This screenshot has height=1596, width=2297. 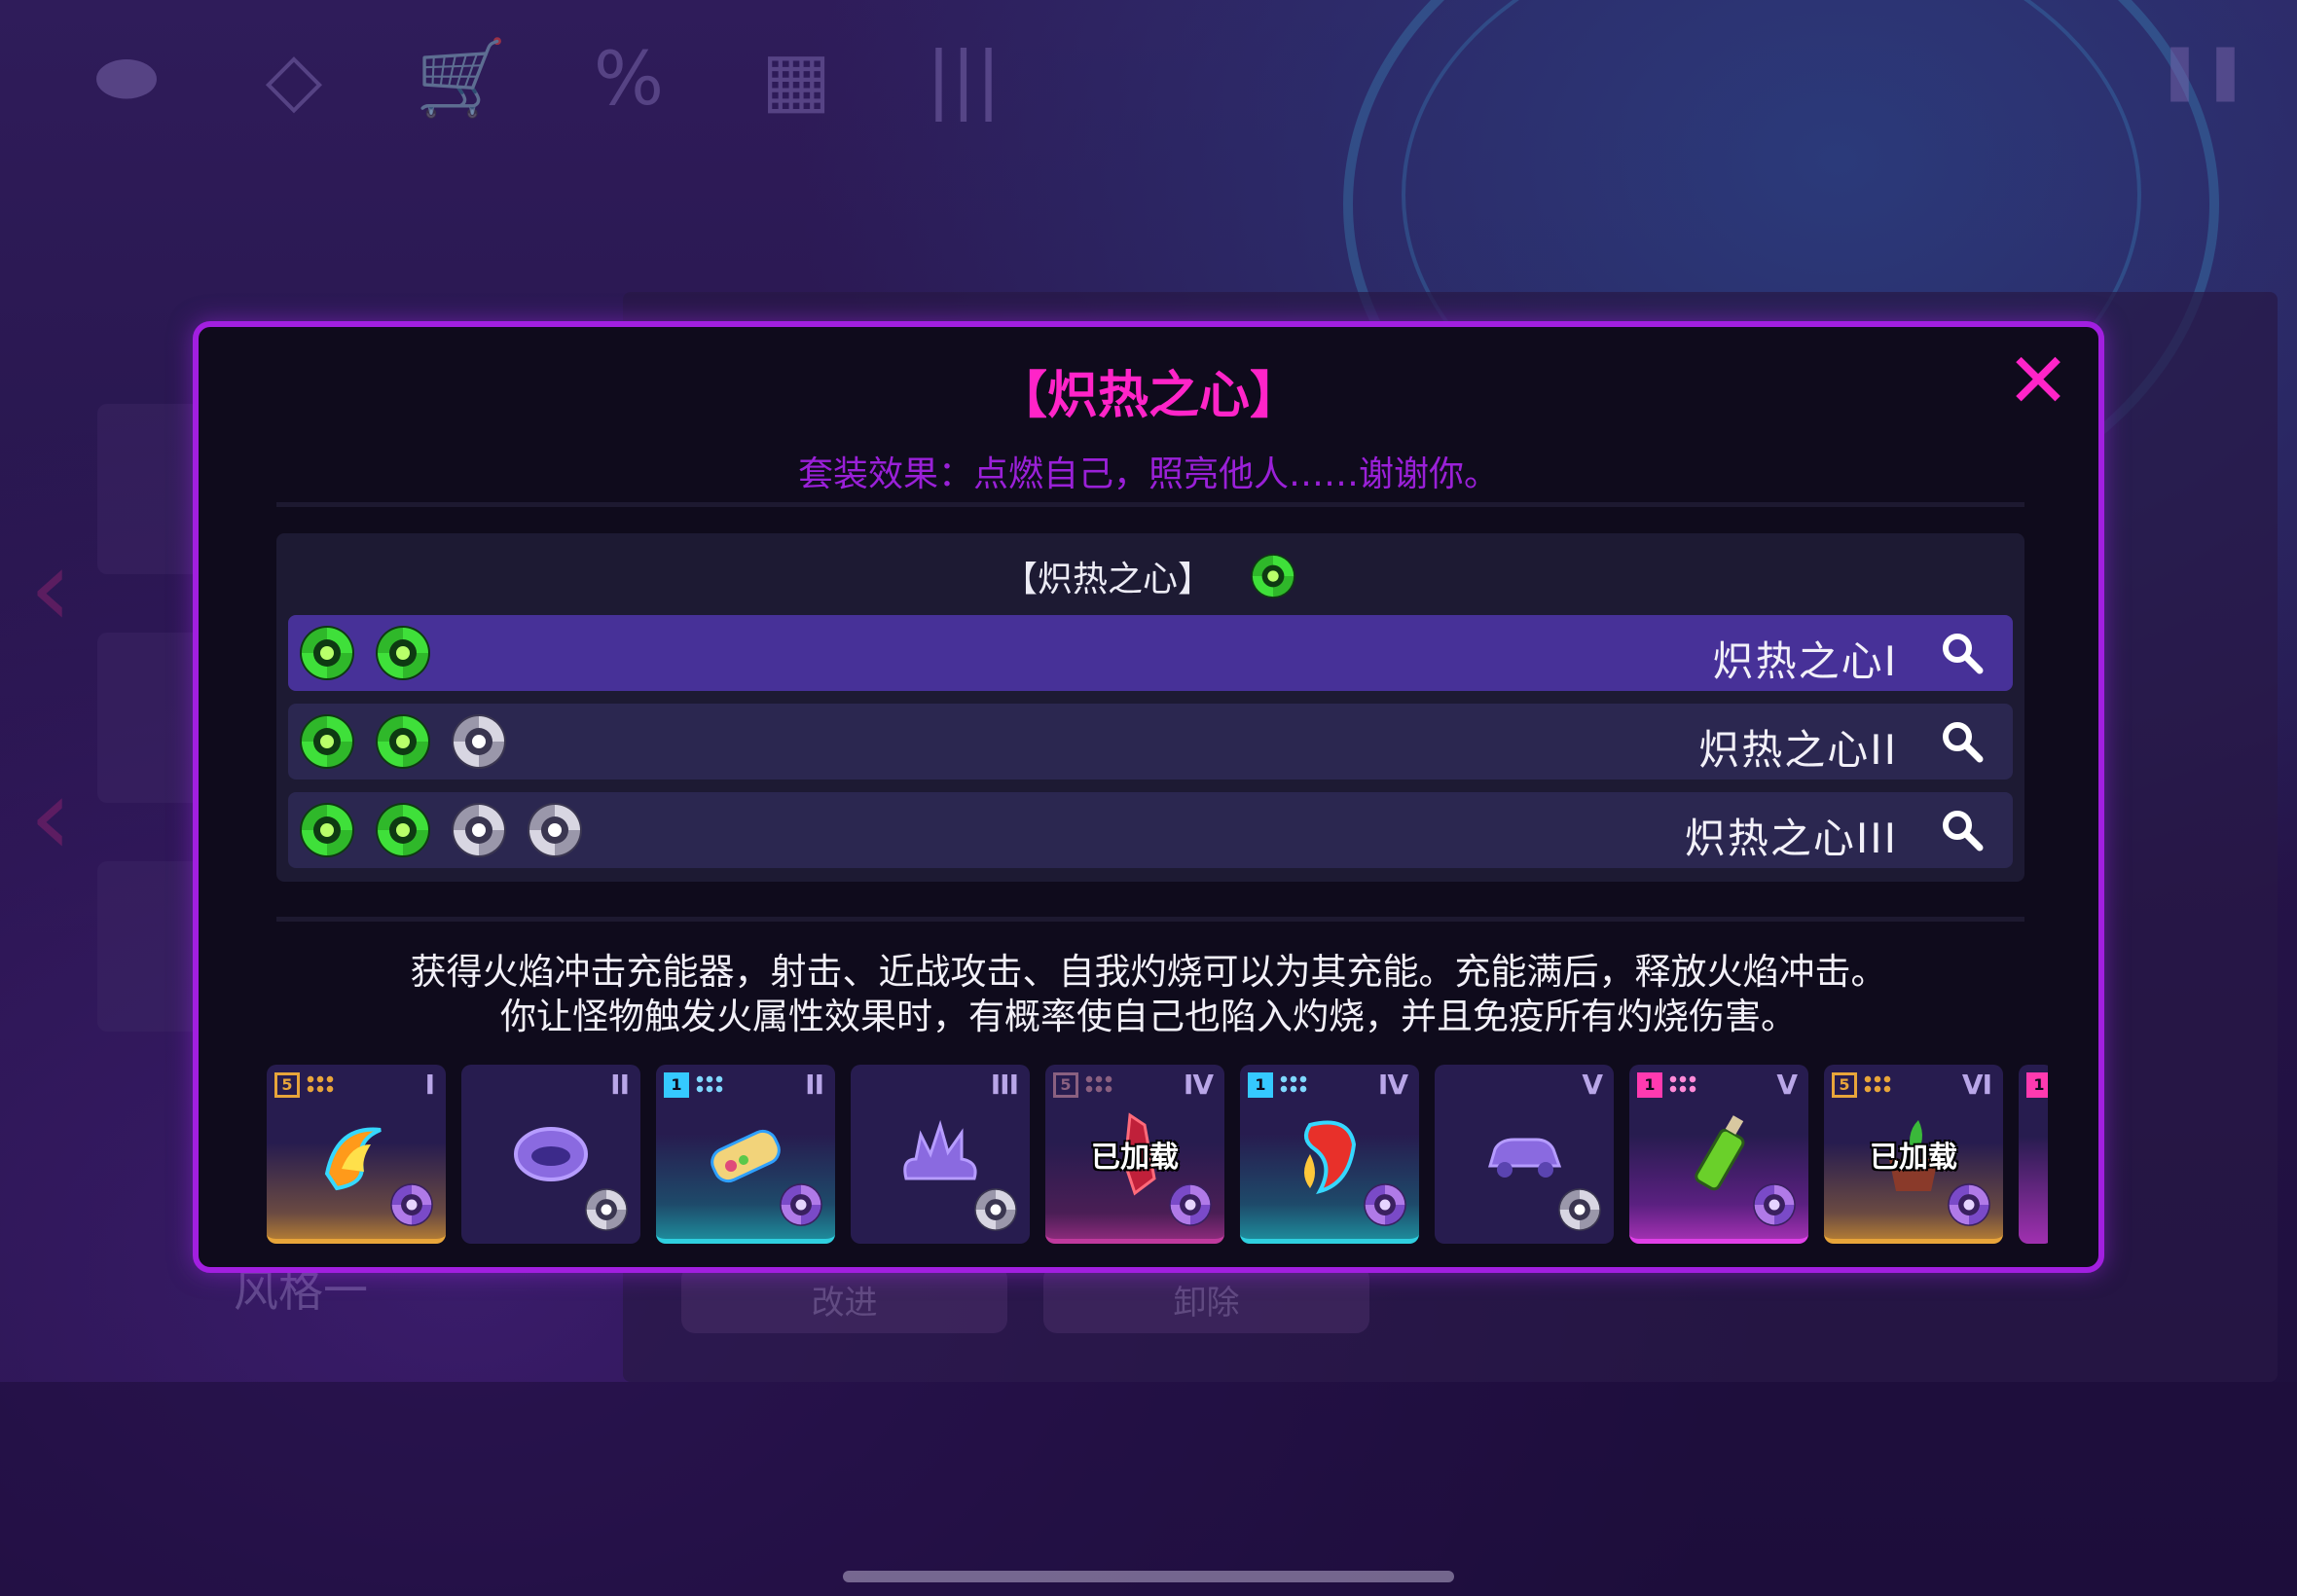 I want to click on item-card: 1 II, so click(x=746, y=1154).